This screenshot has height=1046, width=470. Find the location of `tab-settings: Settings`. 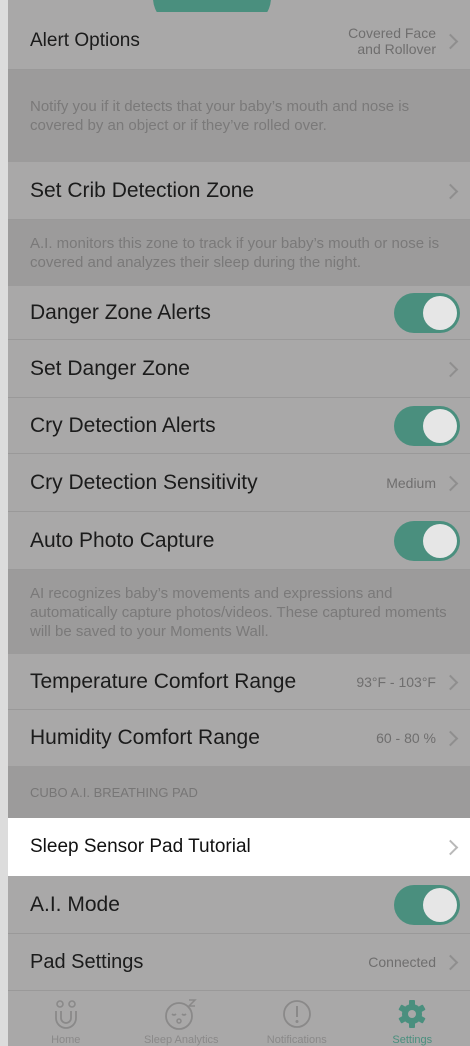

tab-settings: Settings is located at coordinates (412, 1018).